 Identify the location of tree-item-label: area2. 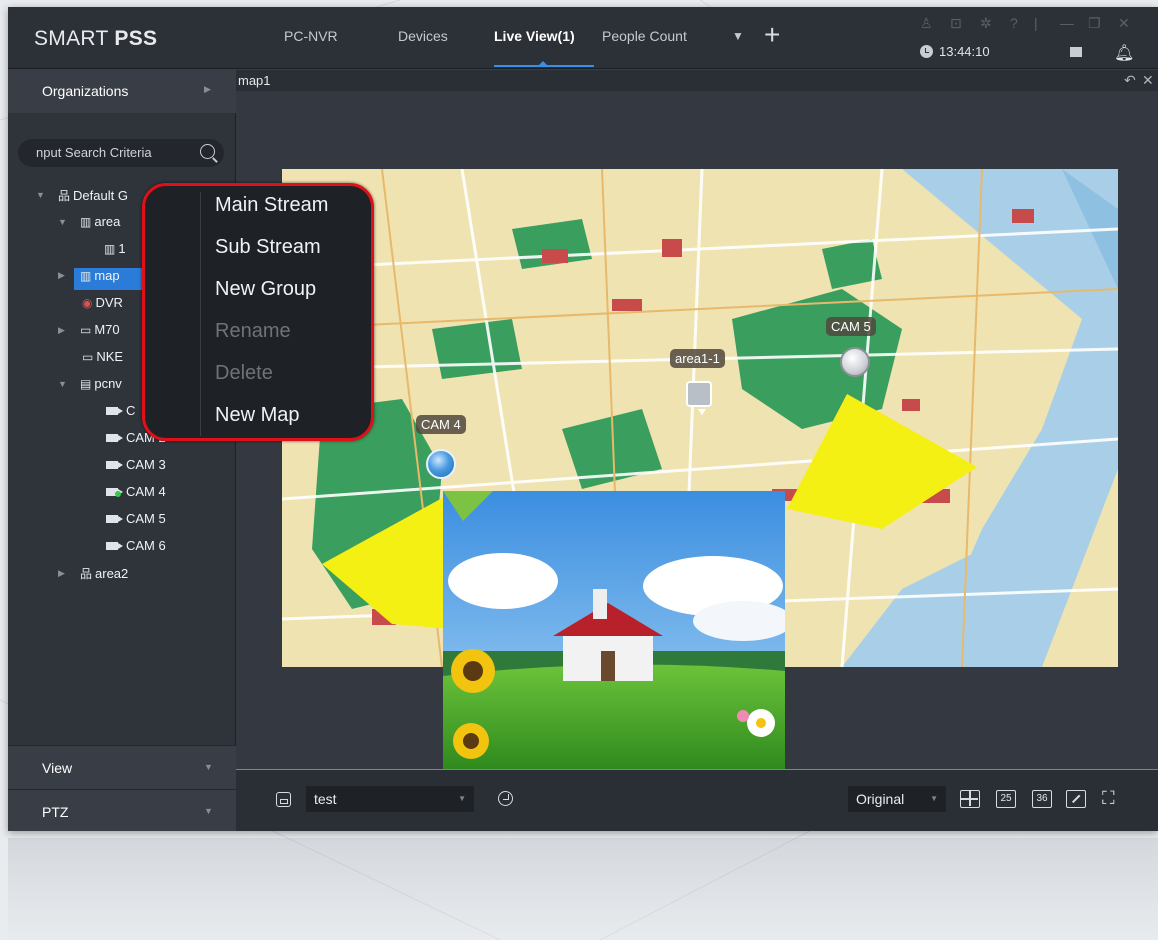
(112, 573).